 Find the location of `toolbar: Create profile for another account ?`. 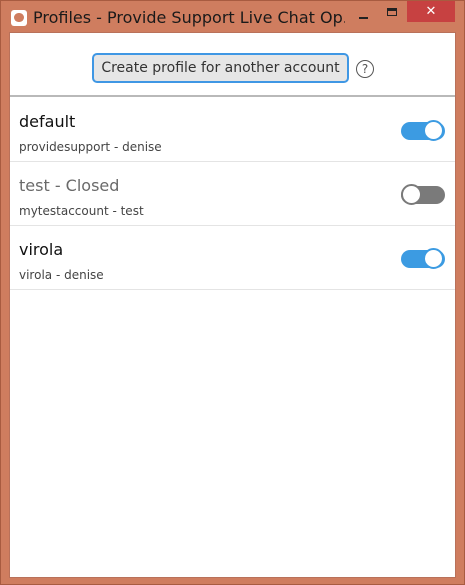

toolbar: Create profile for another account ? is located at coordinates (232, 65).